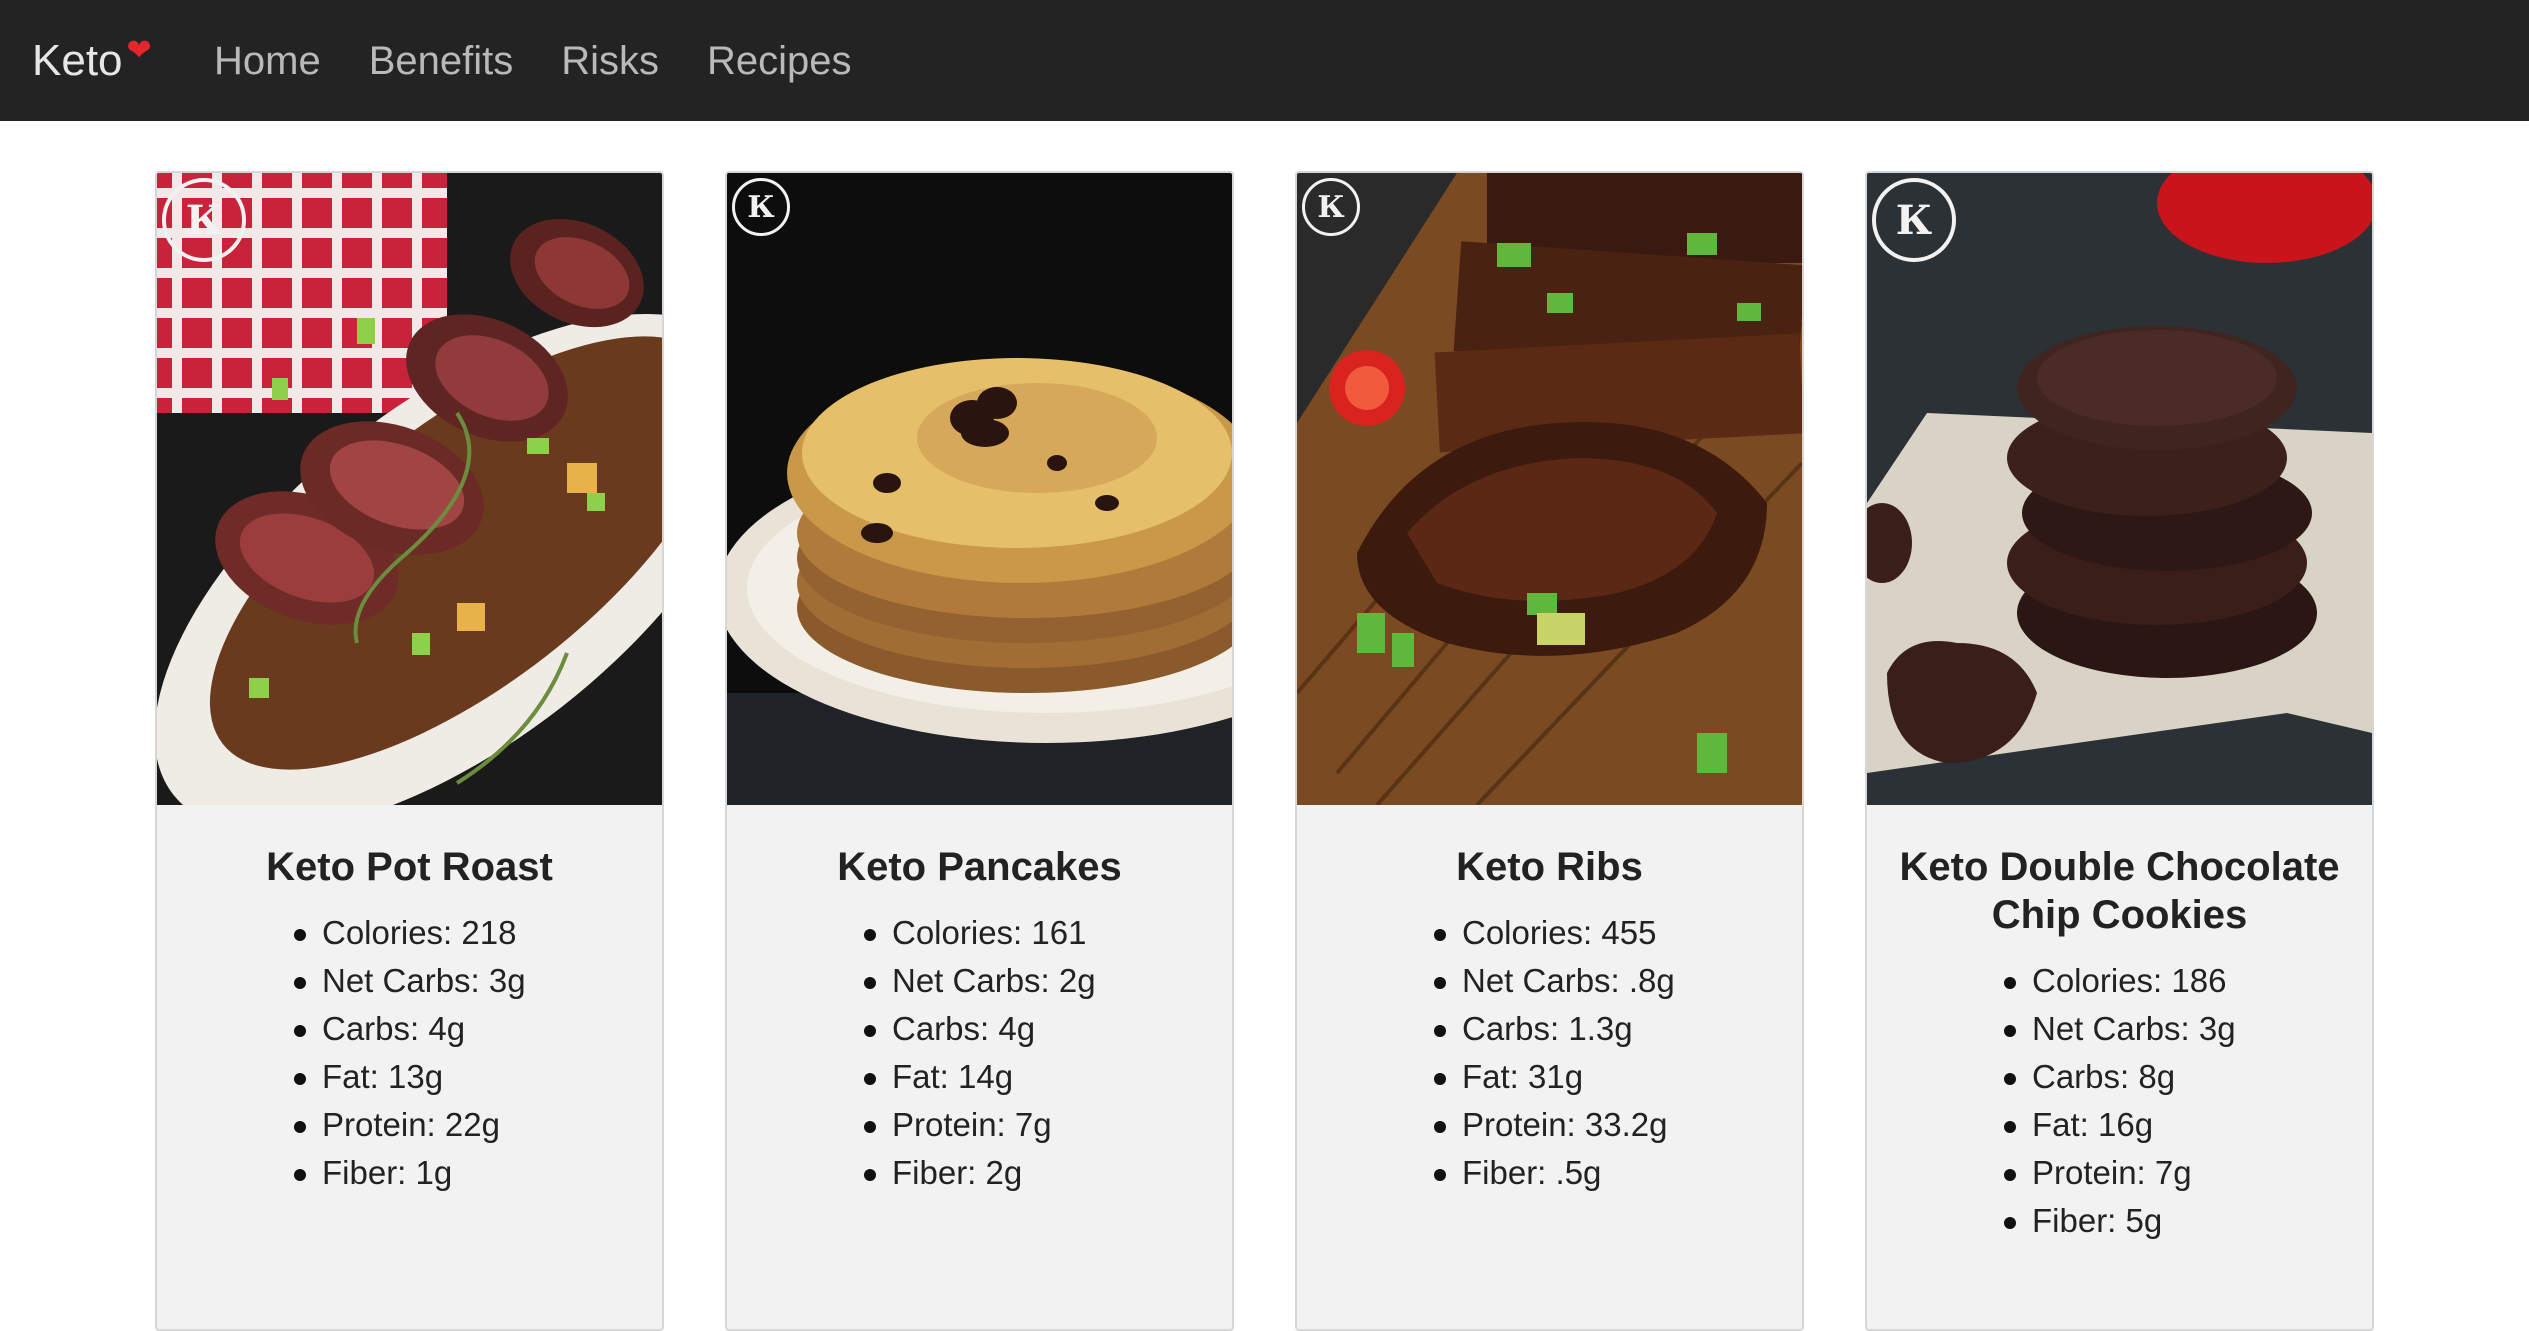 The image size is (2529, 1331). I want to click on brand-logo: Keto ❤, so click(92, 61).